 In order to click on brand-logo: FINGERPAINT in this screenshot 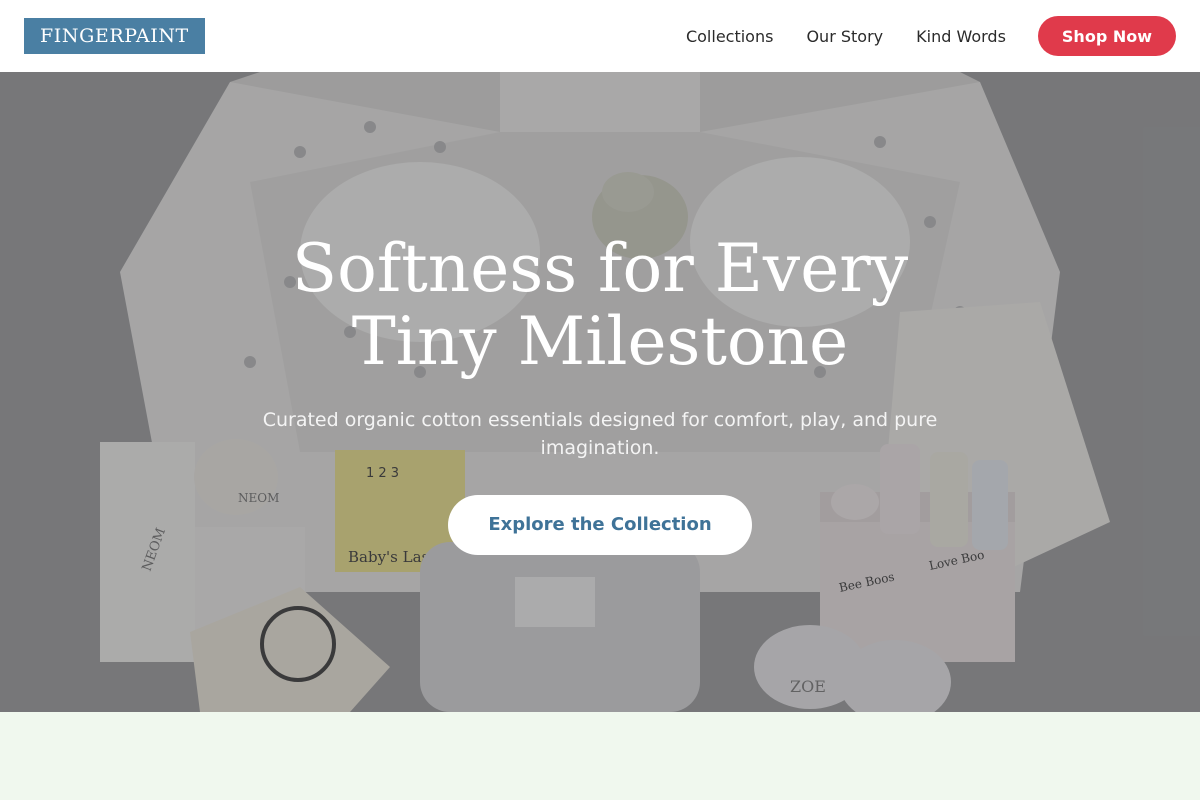, I will do `click(114, 36)`.